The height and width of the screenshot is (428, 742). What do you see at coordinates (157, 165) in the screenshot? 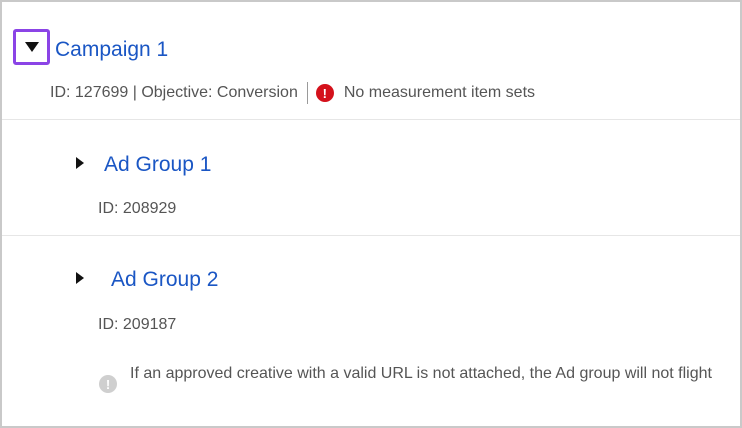
I see `ad-group-title-link: Ad Group 1` at bounding box center [157, 165].